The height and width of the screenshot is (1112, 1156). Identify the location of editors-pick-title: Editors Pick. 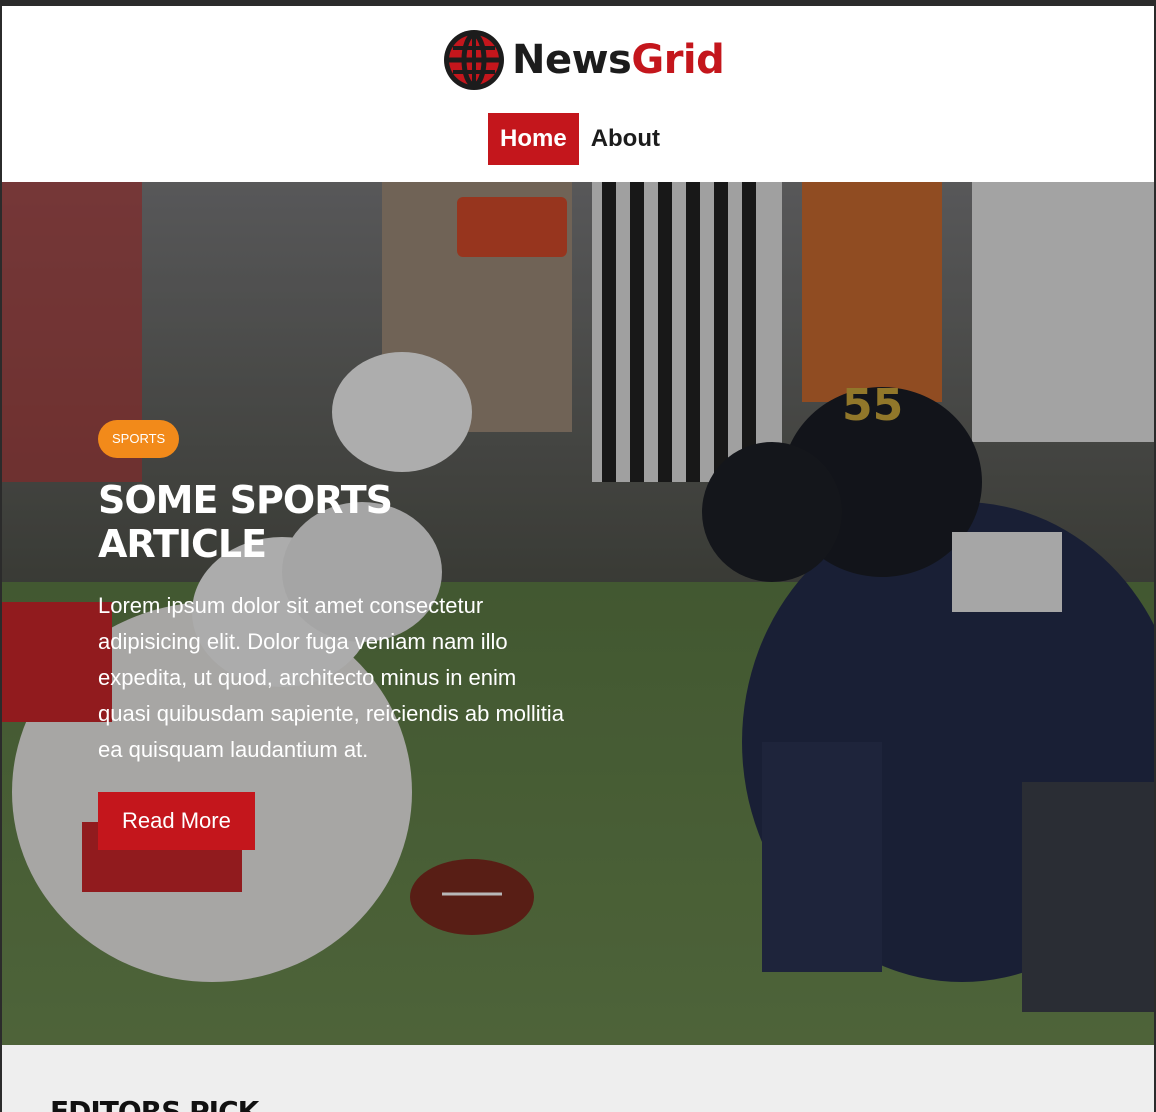
(154, 1103).